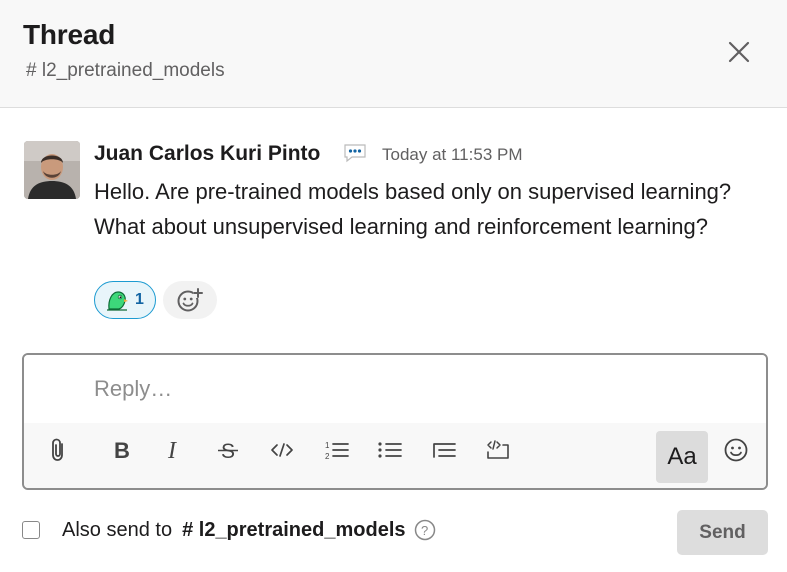 The image size is (787, 572). I want to click on thread-title: Thread, so click(69, 34).